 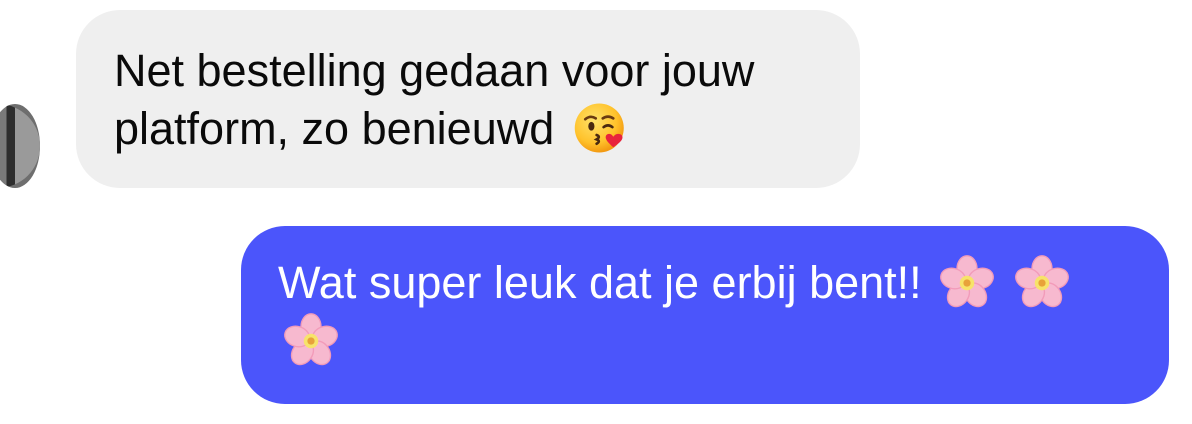 I want to click on avatar-photo, so click(x=20, y=146).